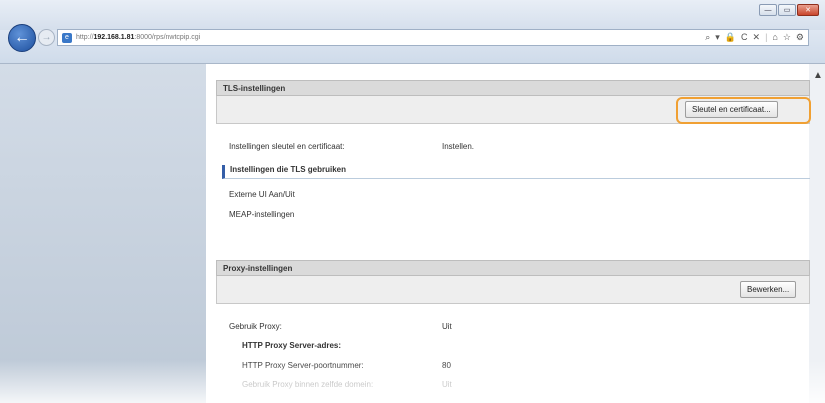  What do you see at coordinates (513, 88) in the screenshot?
I see `tls-section-header: TLS-instellingen` at bounding box center [513, 88].